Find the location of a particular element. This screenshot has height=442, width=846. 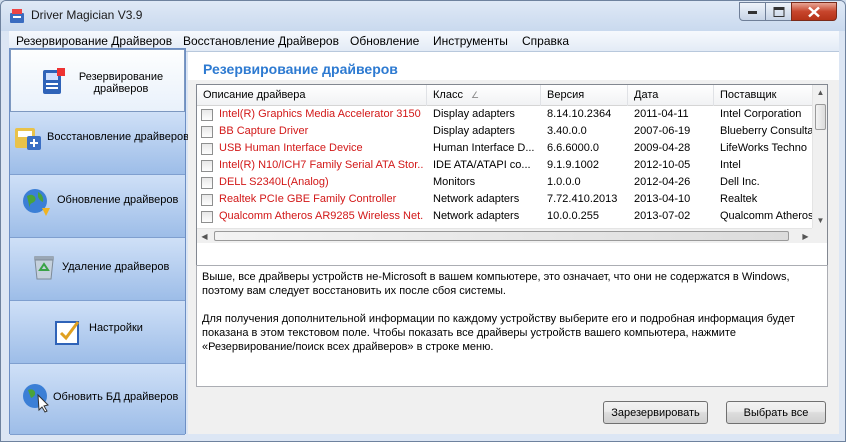

maximize-icon is located at coordinates (778, 11).